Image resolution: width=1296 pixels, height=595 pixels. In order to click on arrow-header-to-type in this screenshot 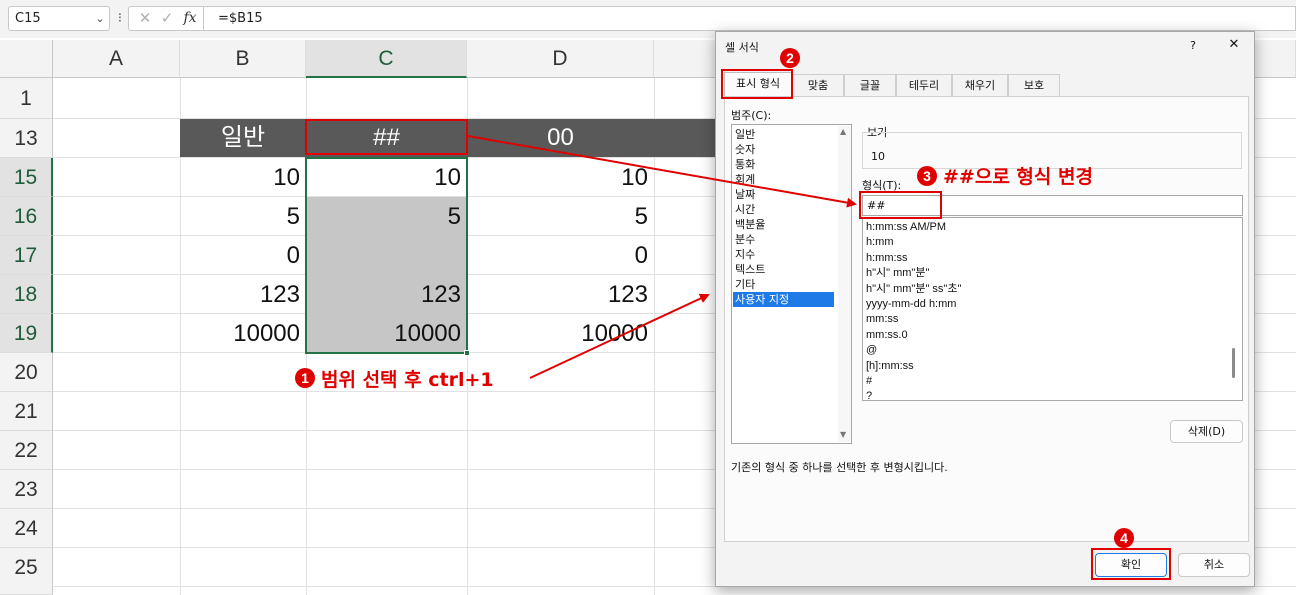, I will do `click(662, 171)`.